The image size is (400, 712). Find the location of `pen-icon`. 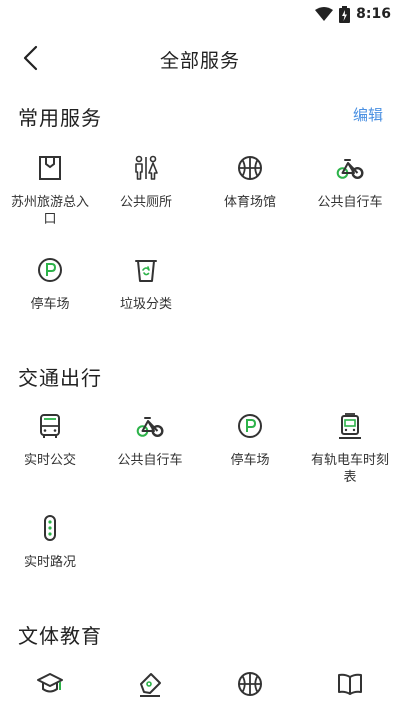

pen-icon is located at coordinates (150, 685).